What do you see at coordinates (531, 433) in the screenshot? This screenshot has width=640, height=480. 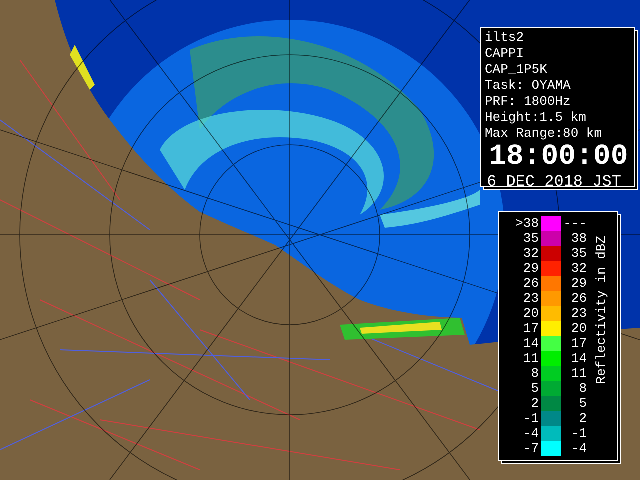 I see `legend-lower-bound: -4` at bounding box center [531, 433].